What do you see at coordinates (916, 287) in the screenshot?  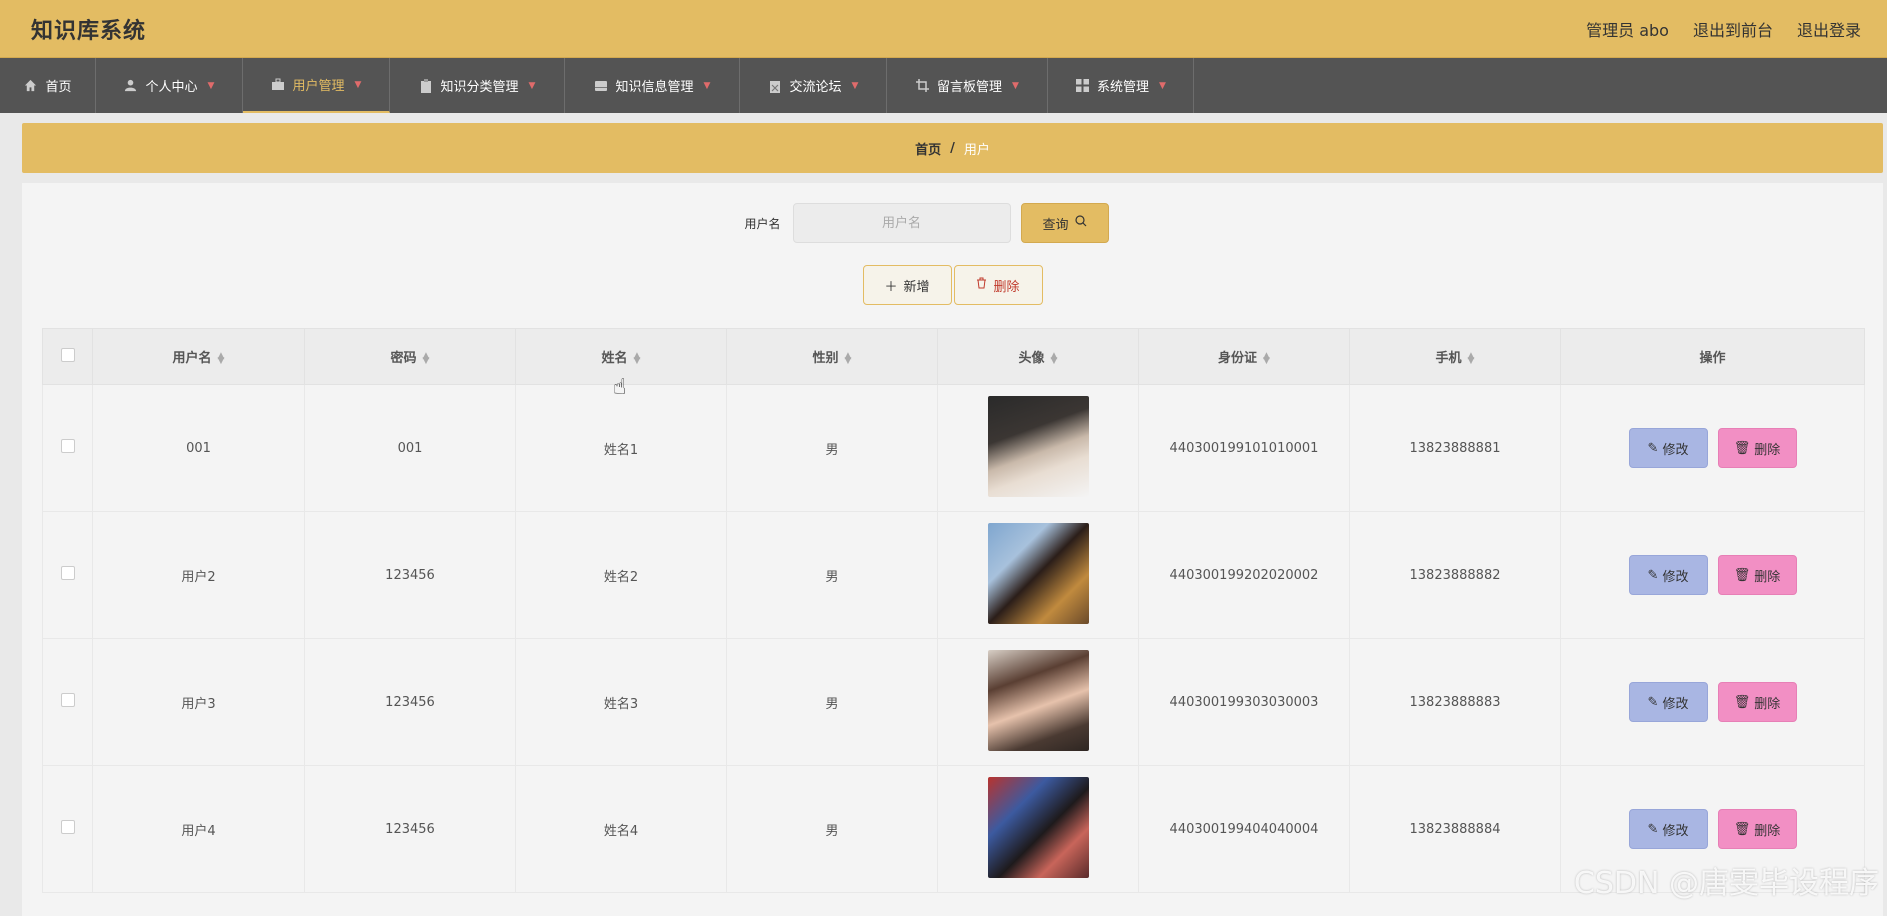 I see `add-button-label: 新增` at bounding box center [916, 287].